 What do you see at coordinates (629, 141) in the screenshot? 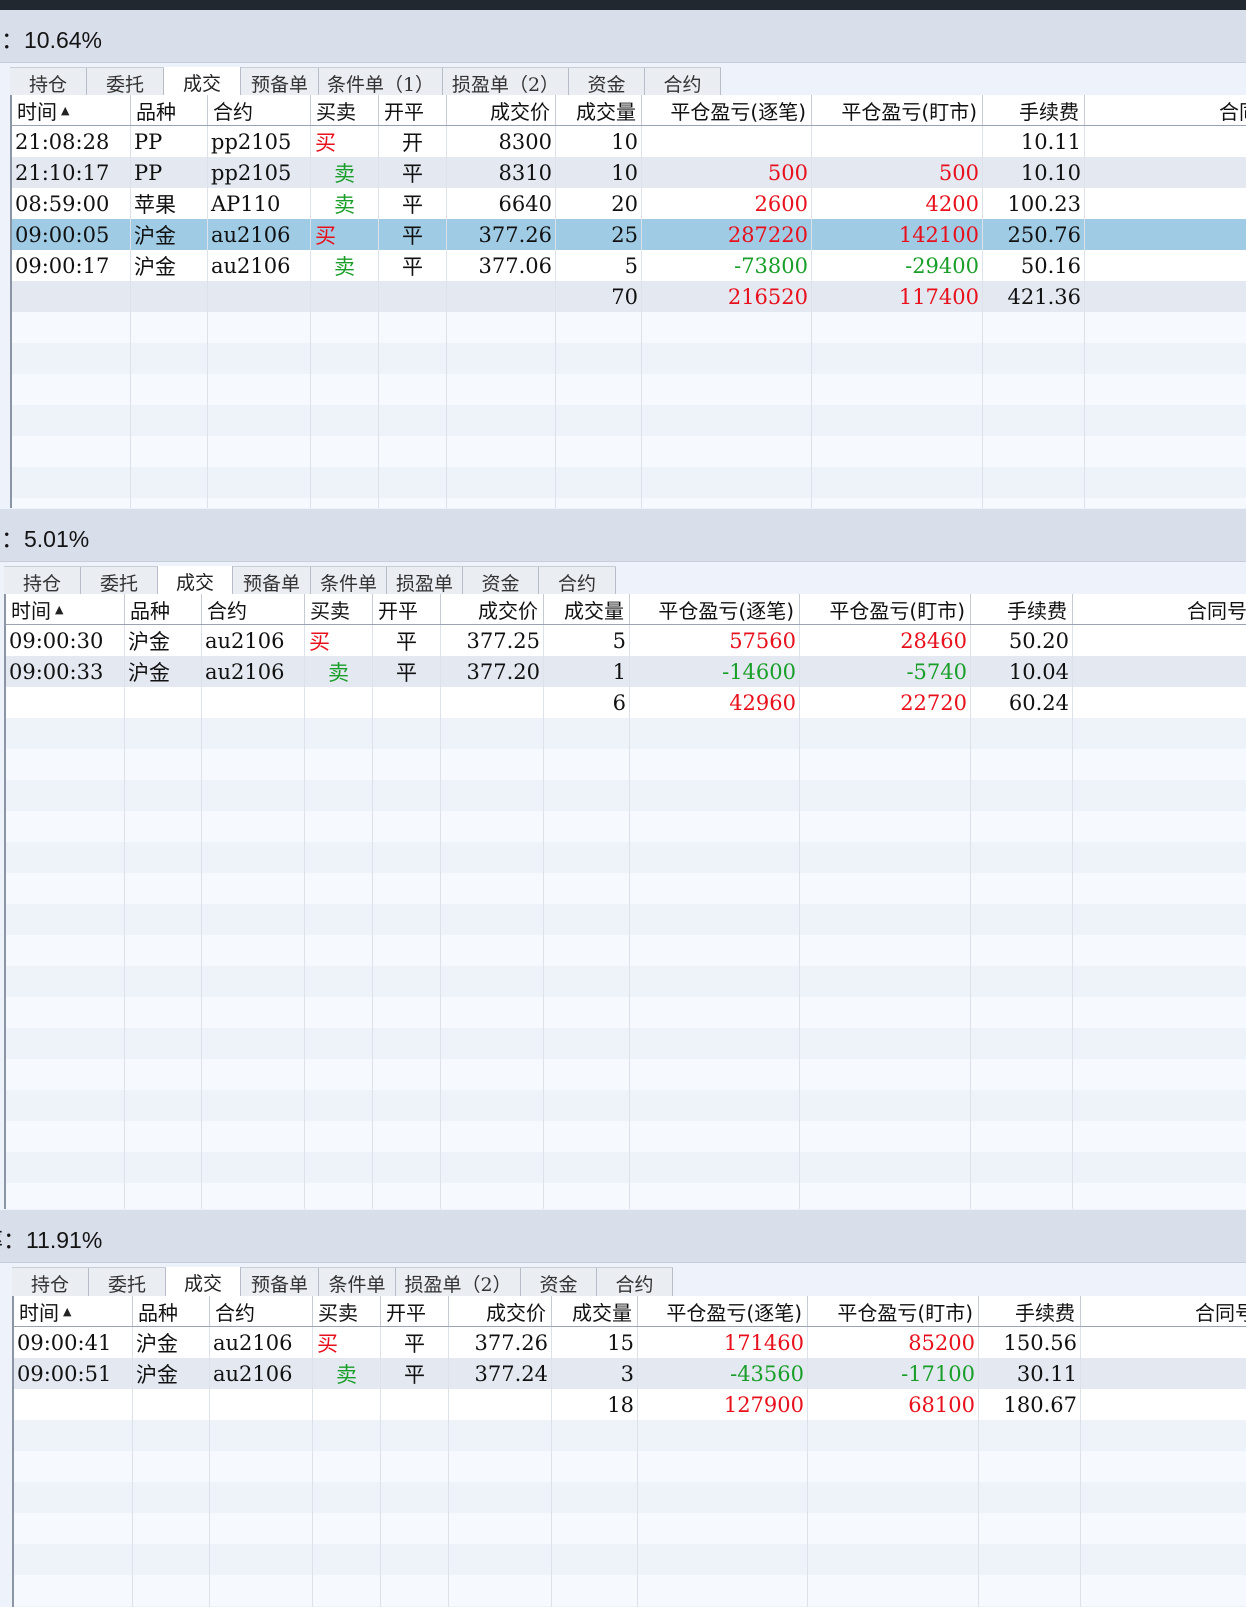
I see `table-row: 21:08:28 PP pp2105 买开 8300 10 10.11` at bounding box center [629, 141].